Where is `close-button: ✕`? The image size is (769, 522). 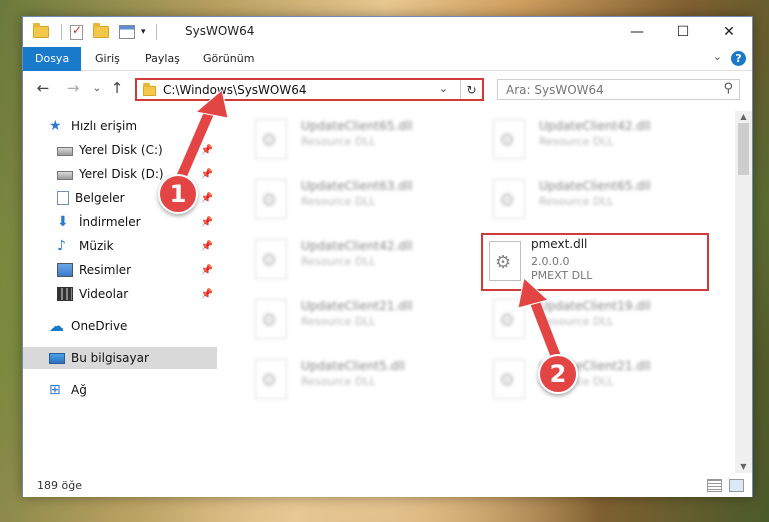
close-button: ✕ is located at coordinates (729, 32).